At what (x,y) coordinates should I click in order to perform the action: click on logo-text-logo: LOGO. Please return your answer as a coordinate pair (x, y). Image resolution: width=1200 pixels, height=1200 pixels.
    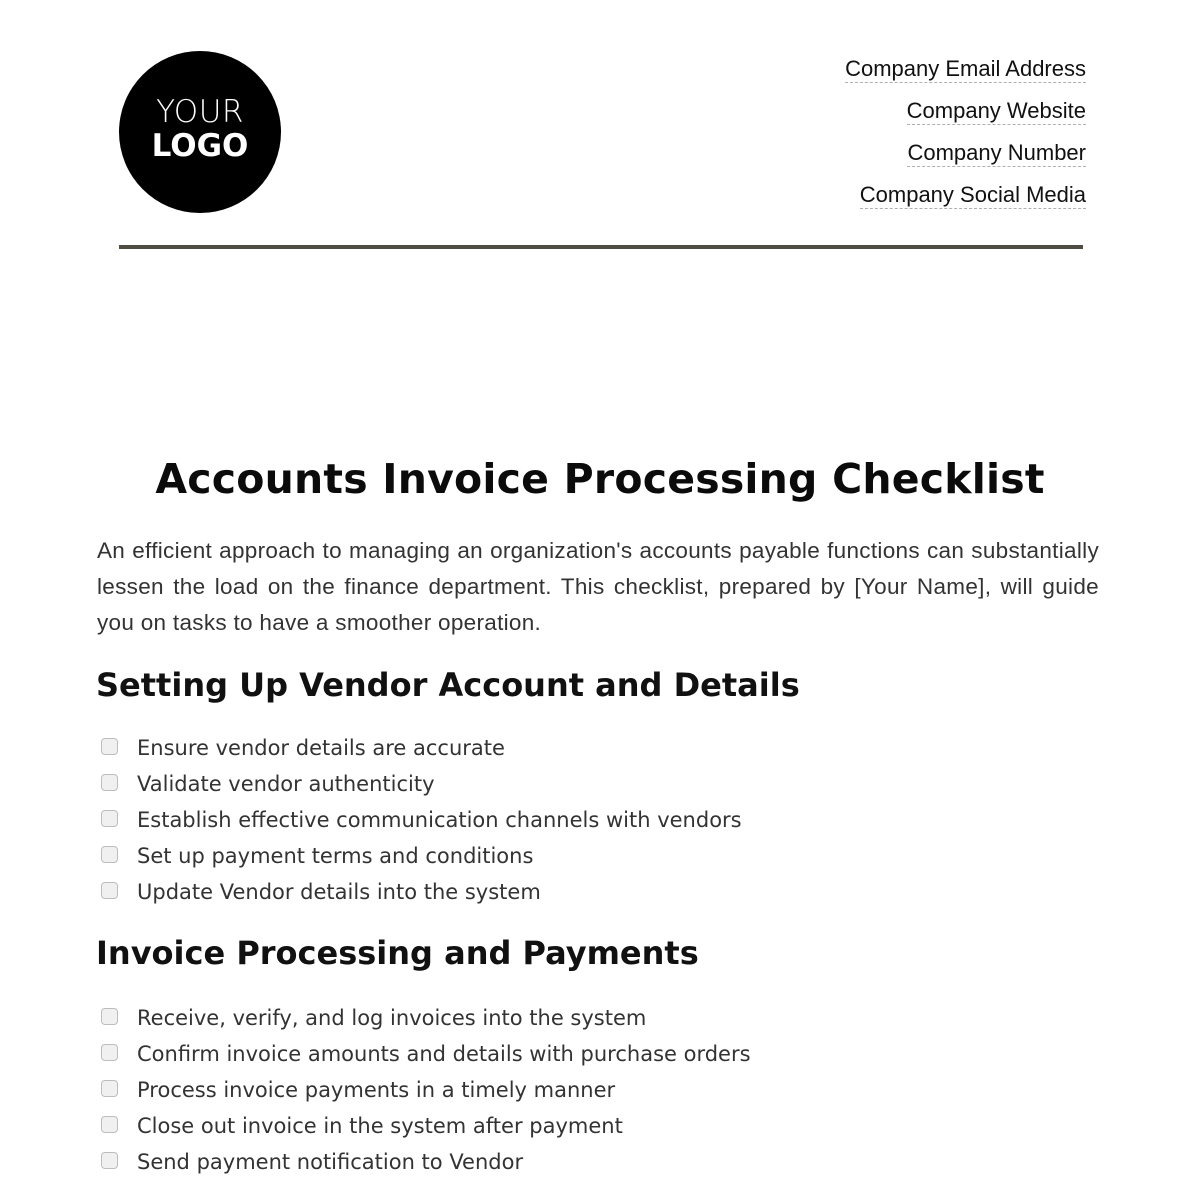
    Looking at the image, I should click on (200, 145).